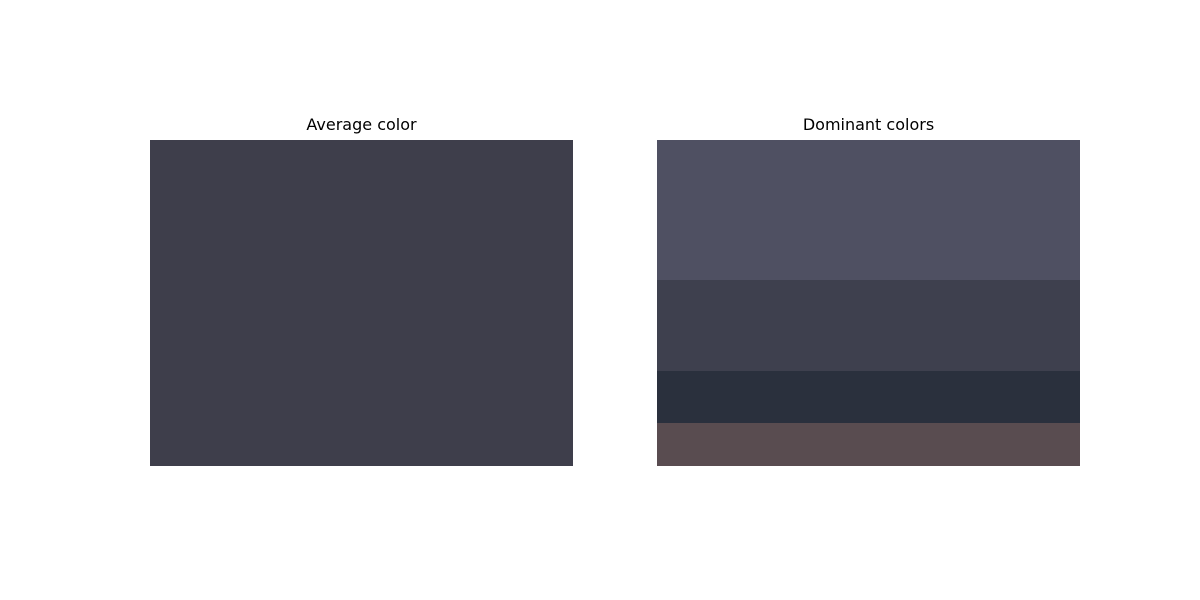 The height and width of the screenshot is (600, 1200). I want to click on dominant-colors-title: Dominant colors, so click(868, 124).